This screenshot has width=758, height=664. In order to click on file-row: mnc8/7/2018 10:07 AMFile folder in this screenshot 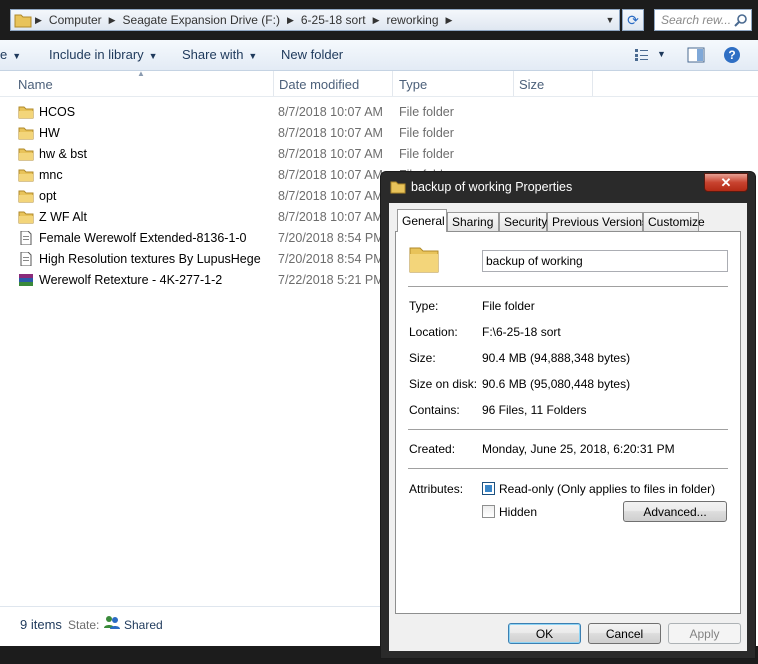, I will do `click(227, 175)`.